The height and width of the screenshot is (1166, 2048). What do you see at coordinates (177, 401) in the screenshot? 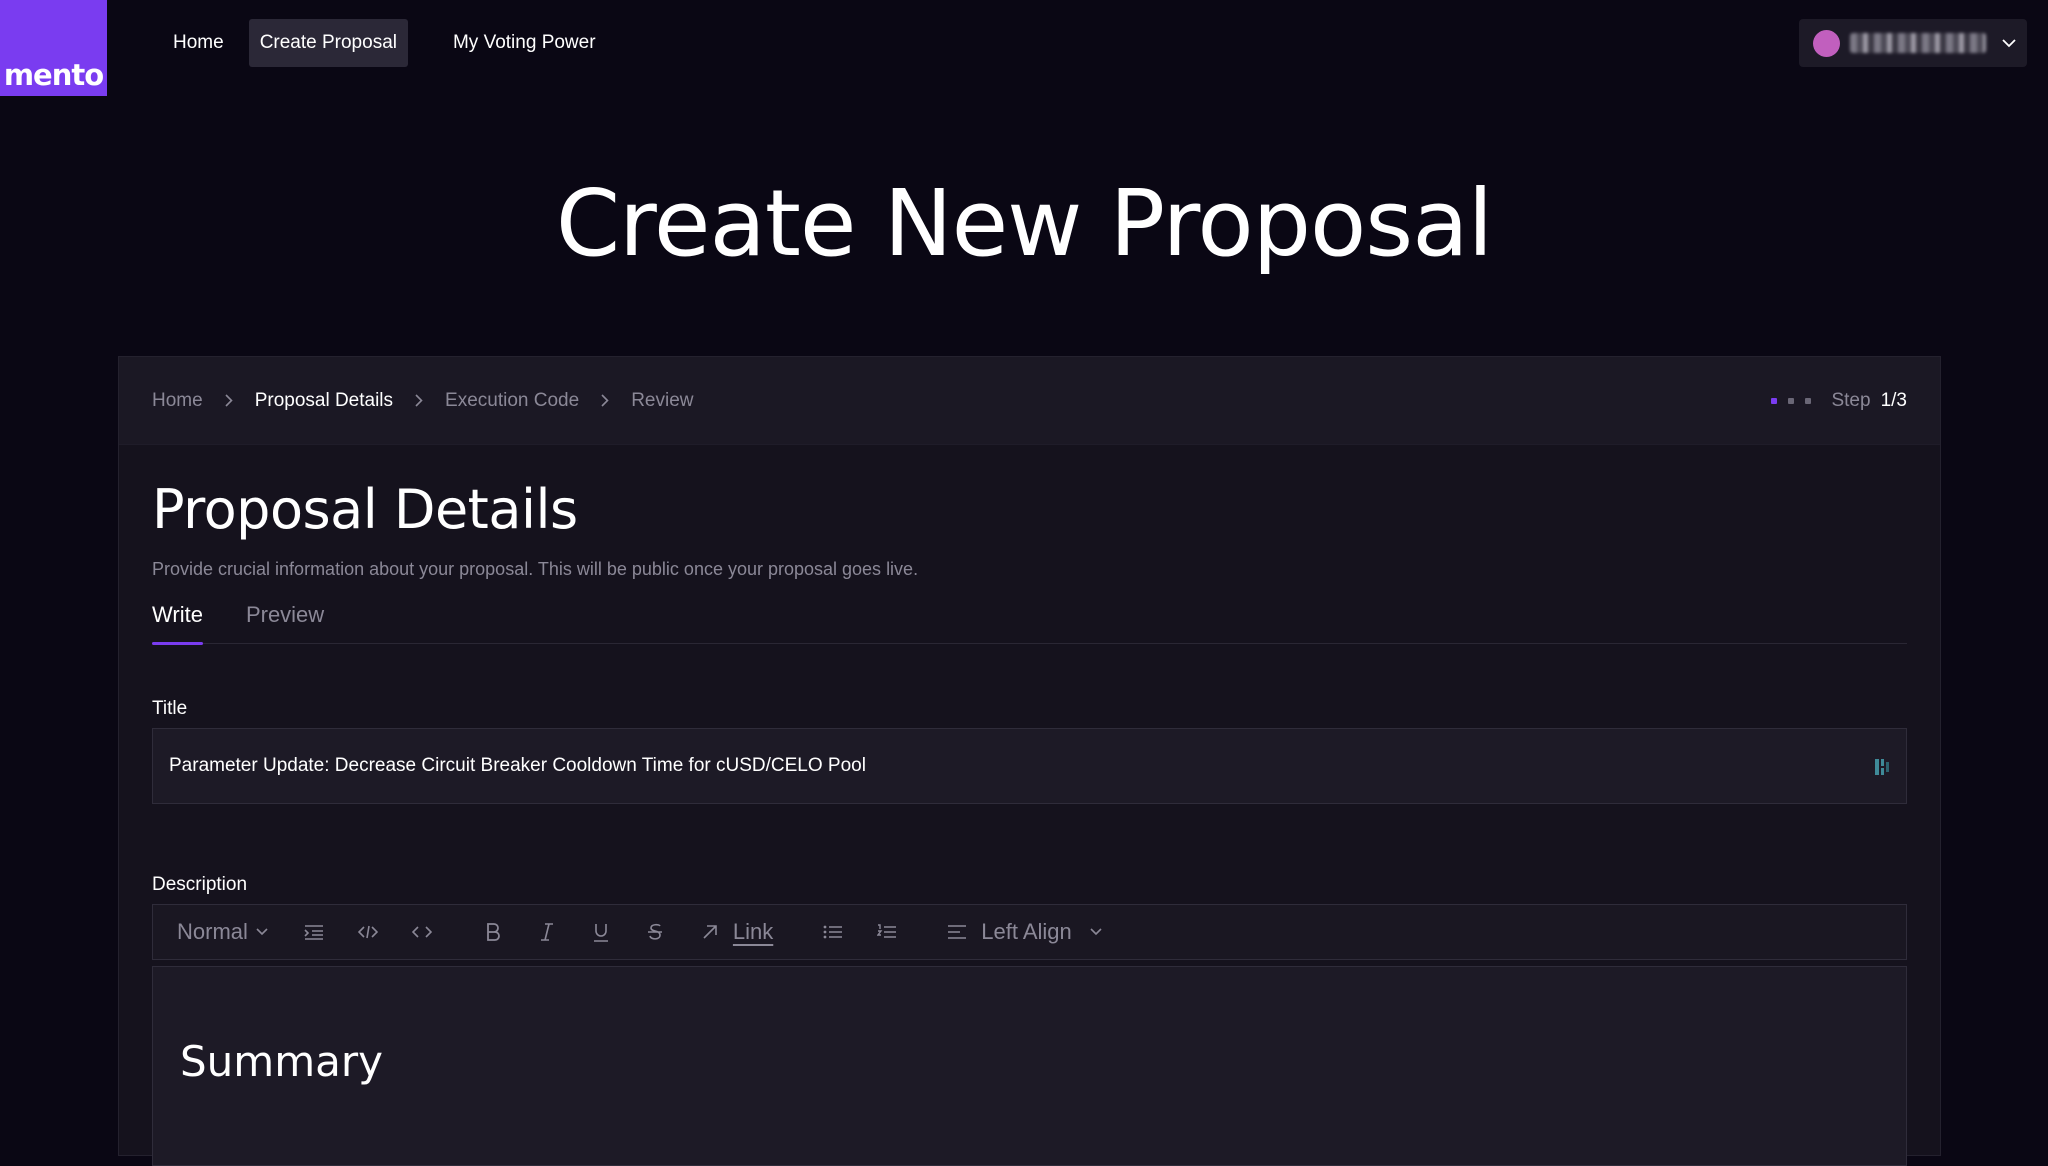
I see `breadcrumb-home: Home` at bounding box center [177, 401].